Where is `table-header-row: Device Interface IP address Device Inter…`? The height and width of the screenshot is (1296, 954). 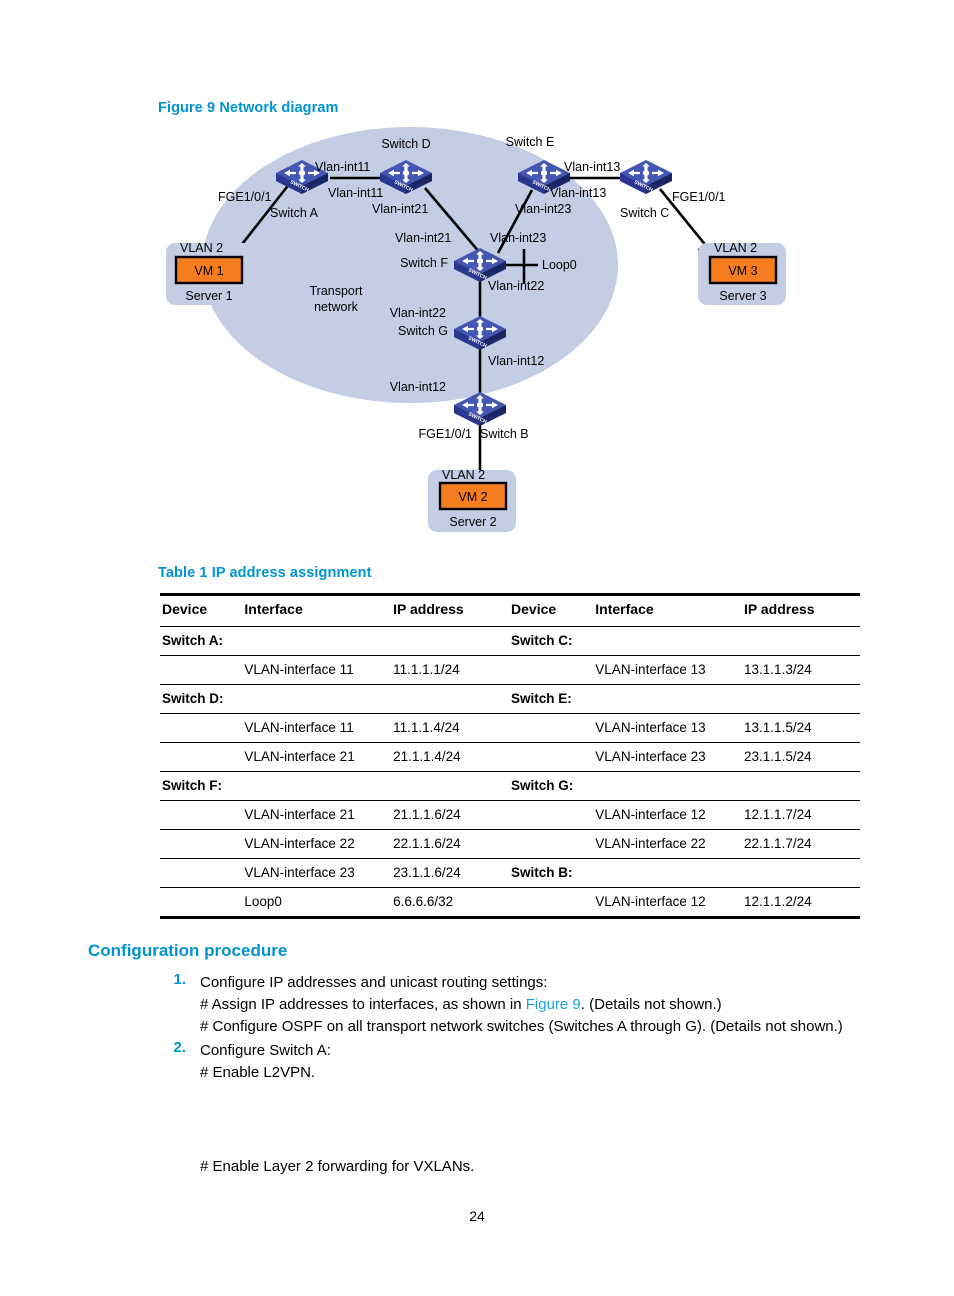 table-header-row: Device Interface IP address Device Inter… is located at coordinates (510, 610).